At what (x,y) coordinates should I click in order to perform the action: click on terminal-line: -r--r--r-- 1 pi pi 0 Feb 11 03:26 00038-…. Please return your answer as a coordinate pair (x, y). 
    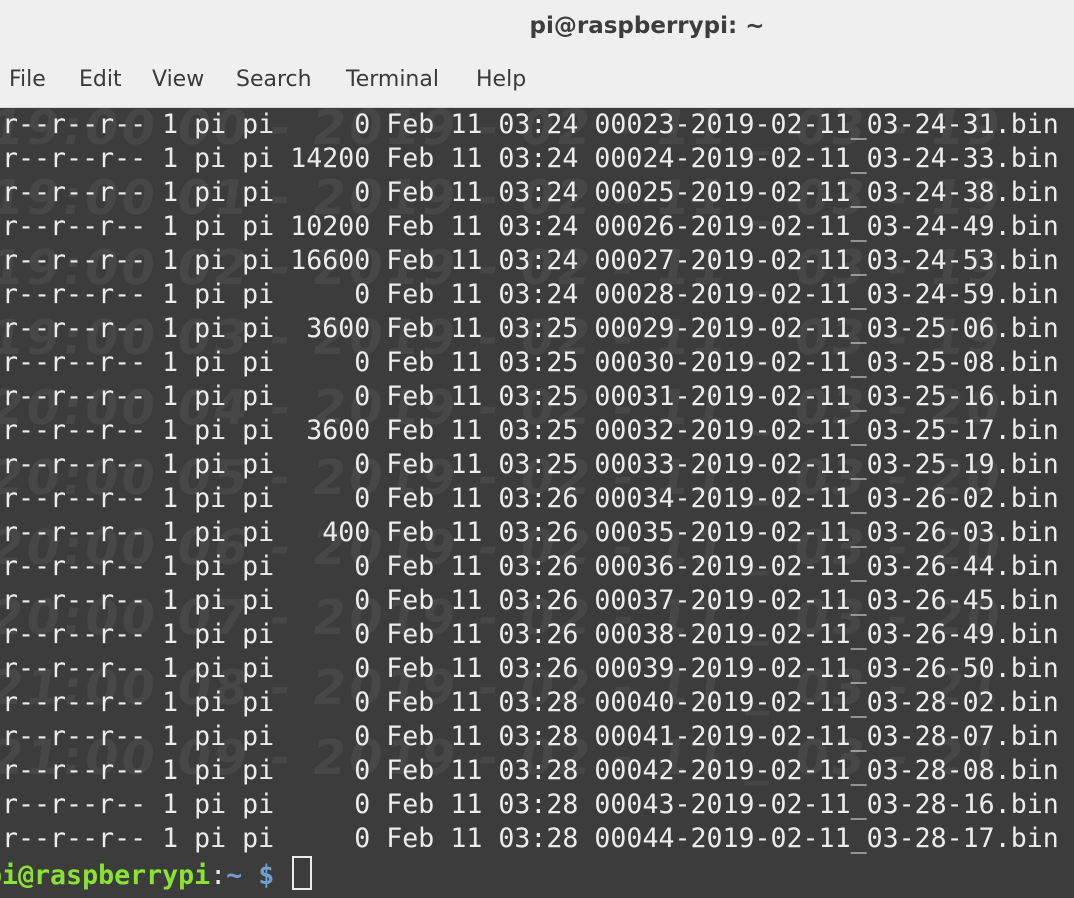
    Looking at the image, I should click on (529, 634).